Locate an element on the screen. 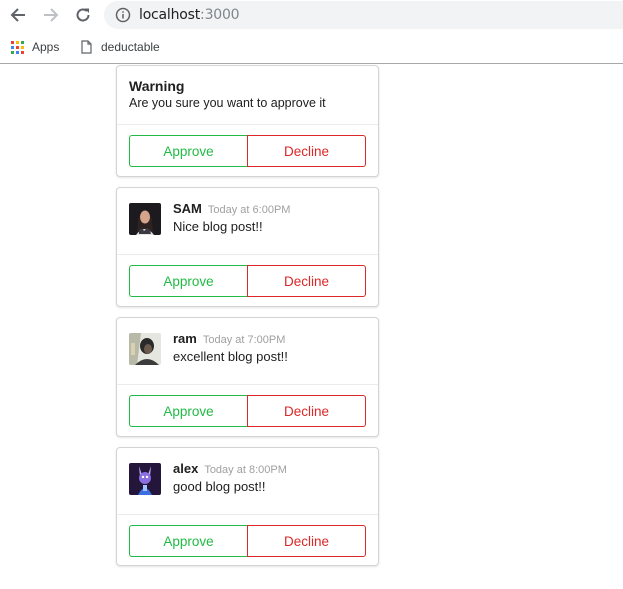  arrow-left-icon is located at coordinates (17, 15).